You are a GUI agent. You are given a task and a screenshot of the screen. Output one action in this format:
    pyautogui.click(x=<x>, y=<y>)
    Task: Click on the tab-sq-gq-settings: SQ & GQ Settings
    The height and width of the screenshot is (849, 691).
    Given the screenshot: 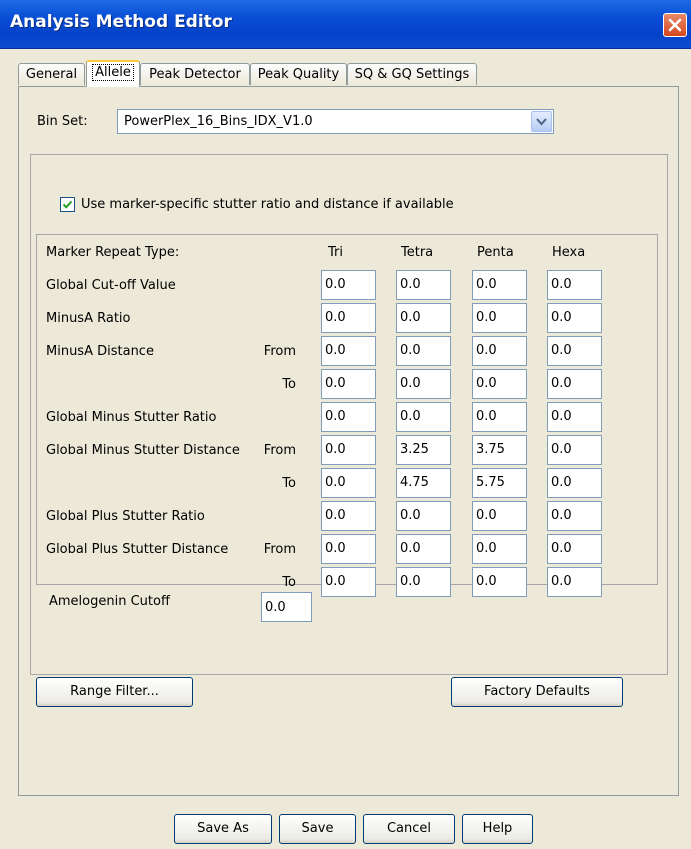 What is the action you would take?
    pyautogui.click(x=412, y=74)
    